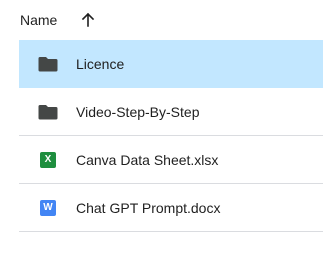  I want to click on file-name: Chat GPT Prompt.docx, so click(148, 208).